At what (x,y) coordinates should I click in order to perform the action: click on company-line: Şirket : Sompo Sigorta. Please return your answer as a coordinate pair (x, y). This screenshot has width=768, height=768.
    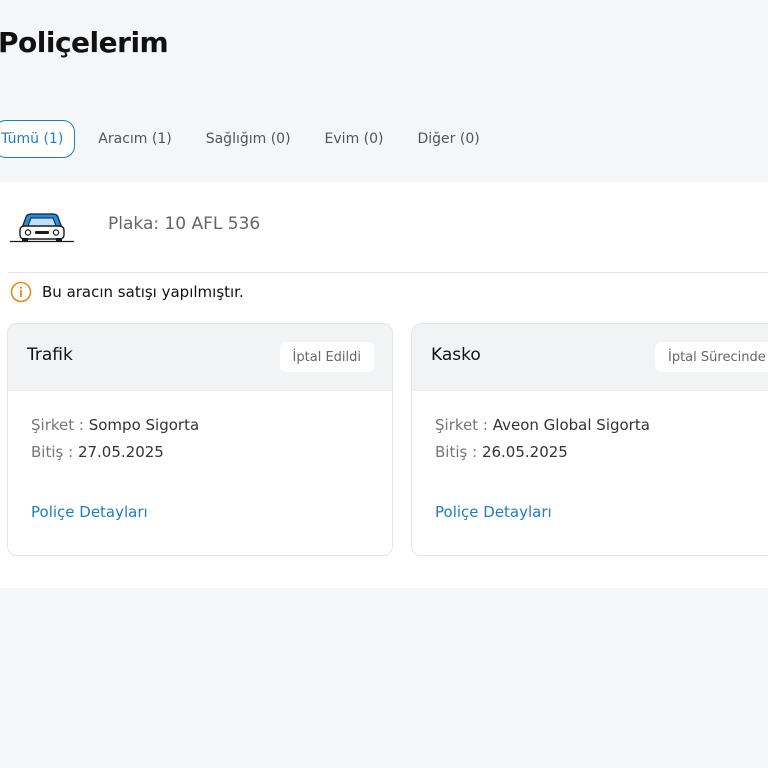
    Looking at the image, I should click on (115, 425).